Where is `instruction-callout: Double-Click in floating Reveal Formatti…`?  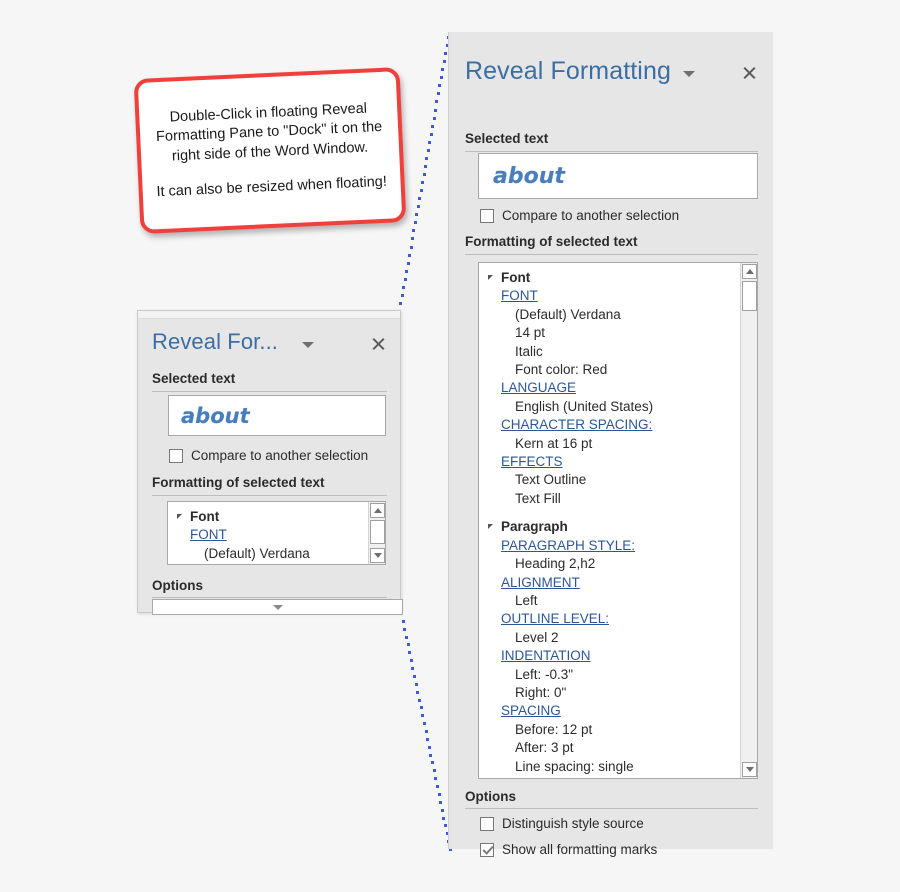 instruction-callout: Double-Click in floating Reveal Formatti… is located at coordinates (270, 150).